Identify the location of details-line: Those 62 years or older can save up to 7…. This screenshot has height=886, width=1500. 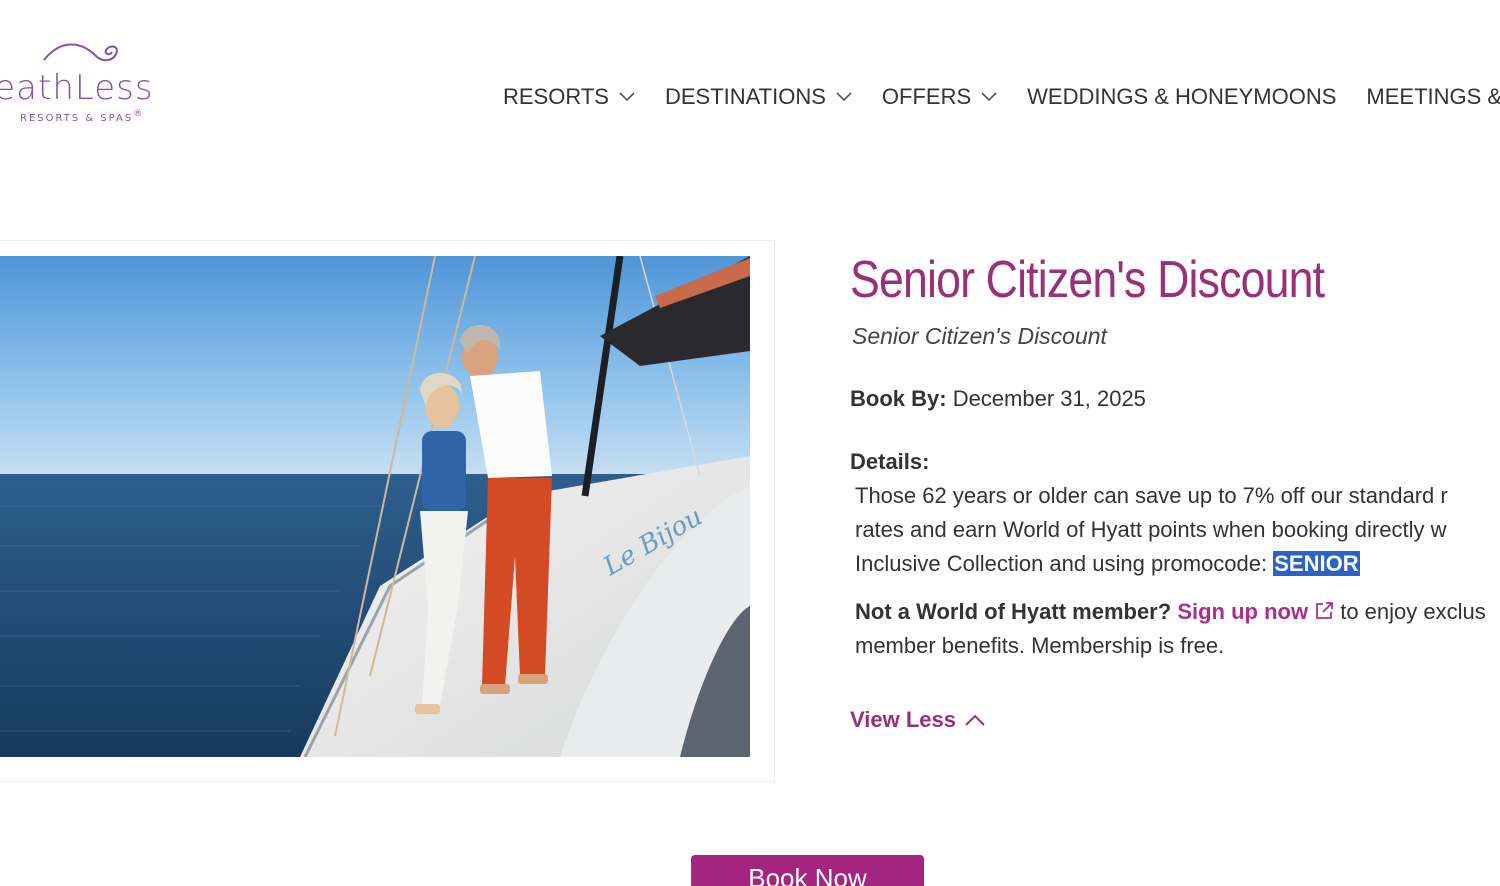
(1151, 495).